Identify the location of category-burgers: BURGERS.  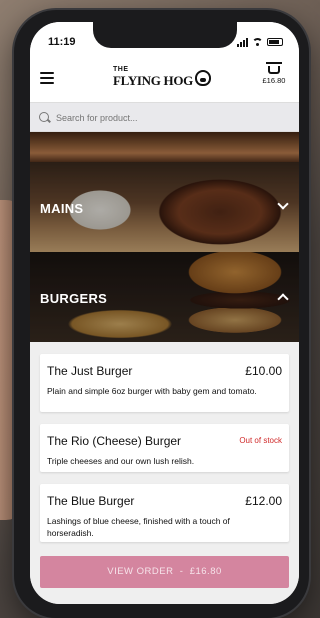
(164, 297).